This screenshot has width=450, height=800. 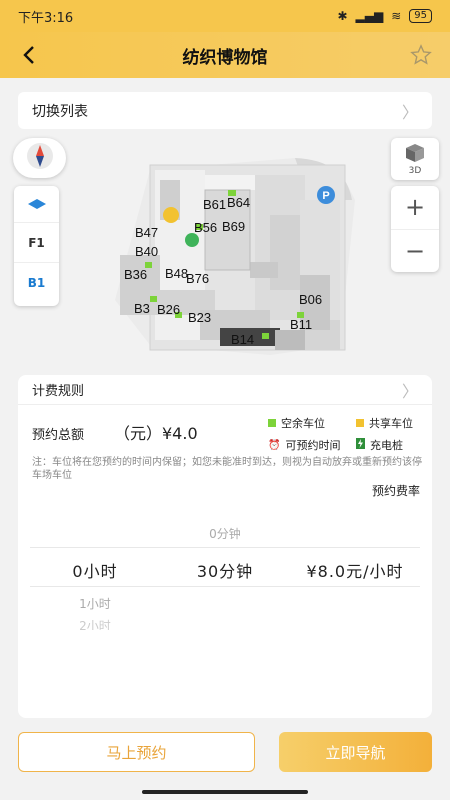 I want to click on rate-title: 预约费率, so click(x=395, y=491).